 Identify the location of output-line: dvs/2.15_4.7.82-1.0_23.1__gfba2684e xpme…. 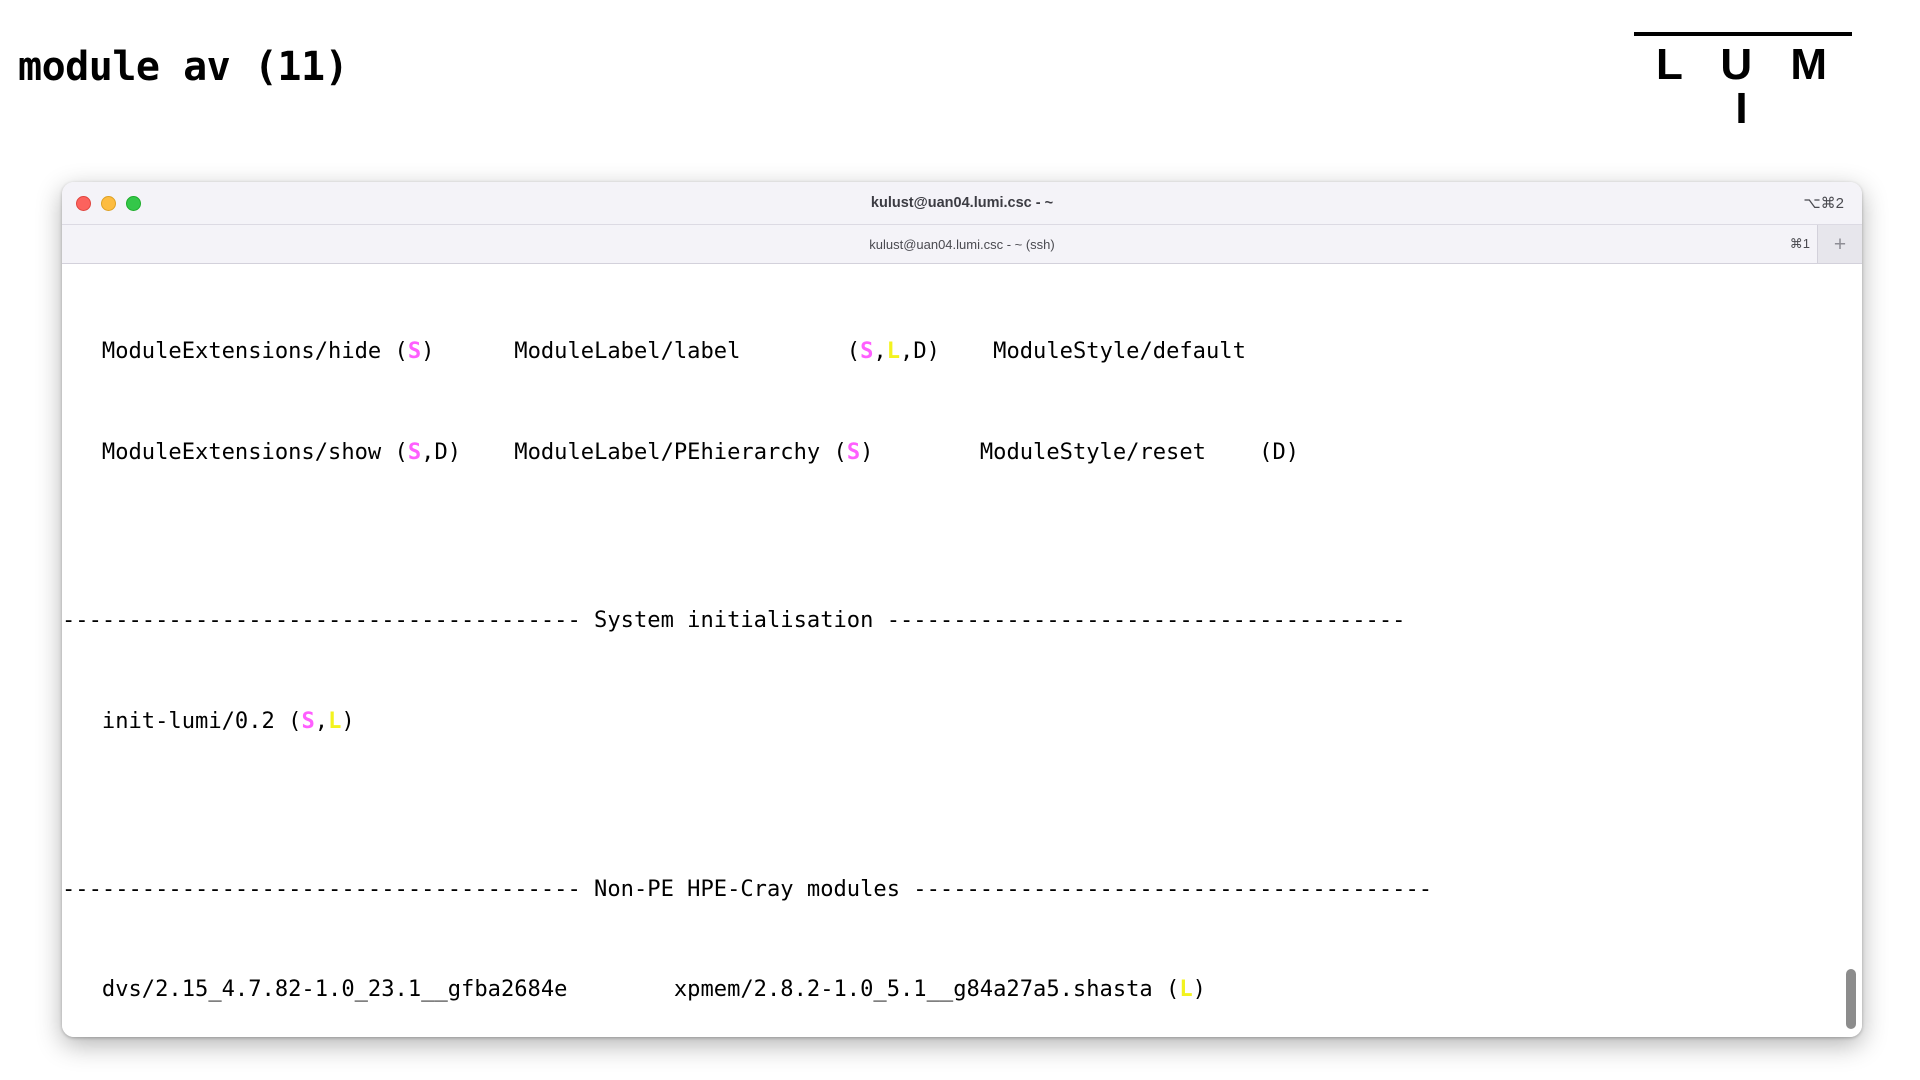
(634, 989).